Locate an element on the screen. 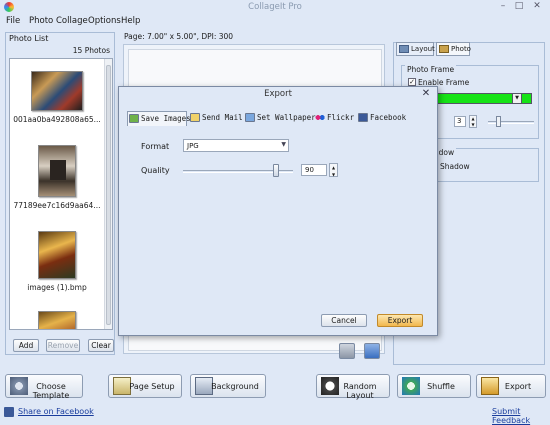 The width and height of the screenshot is (550, 425). photo-list-scrollbar is located at coordinates (108, 194).